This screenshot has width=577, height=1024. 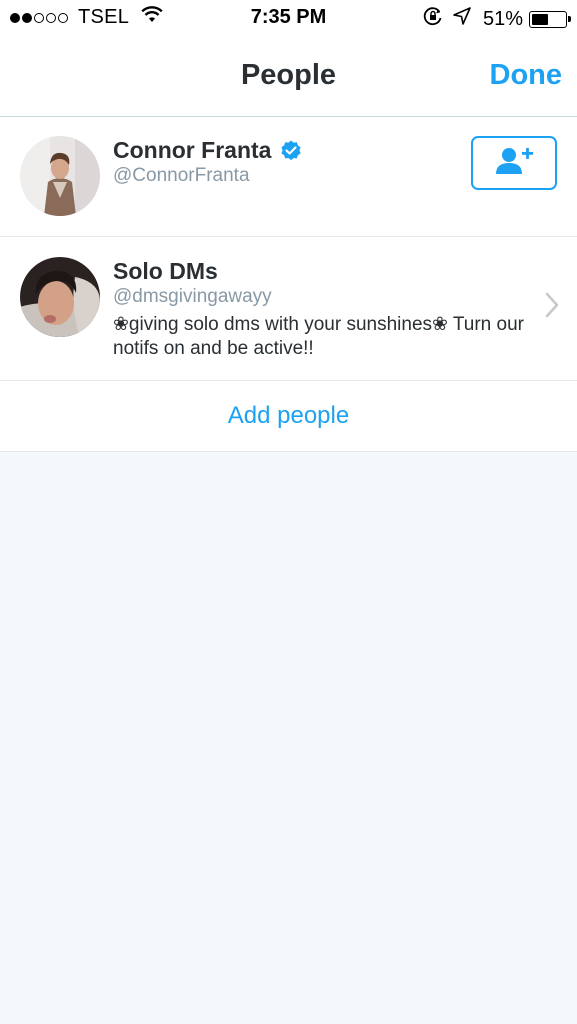 I want to click on status-right: 51%, so click(x=497, y=19).